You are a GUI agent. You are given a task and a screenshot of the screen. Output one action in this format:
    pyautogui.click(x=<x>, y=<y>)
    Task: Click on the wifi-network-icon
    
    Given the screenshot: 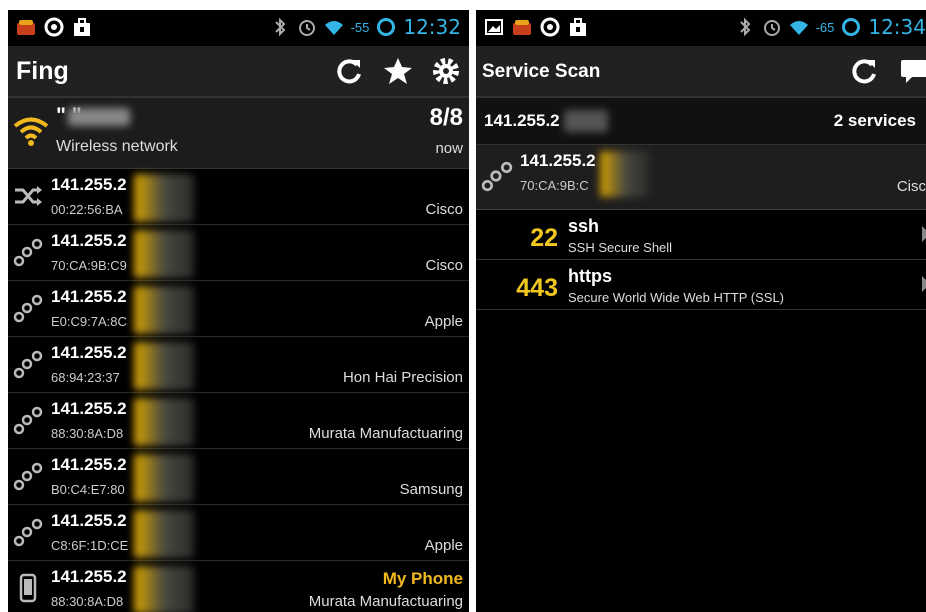 What is the action you would take?
    pyautogui.click(x=31, y=131)
    